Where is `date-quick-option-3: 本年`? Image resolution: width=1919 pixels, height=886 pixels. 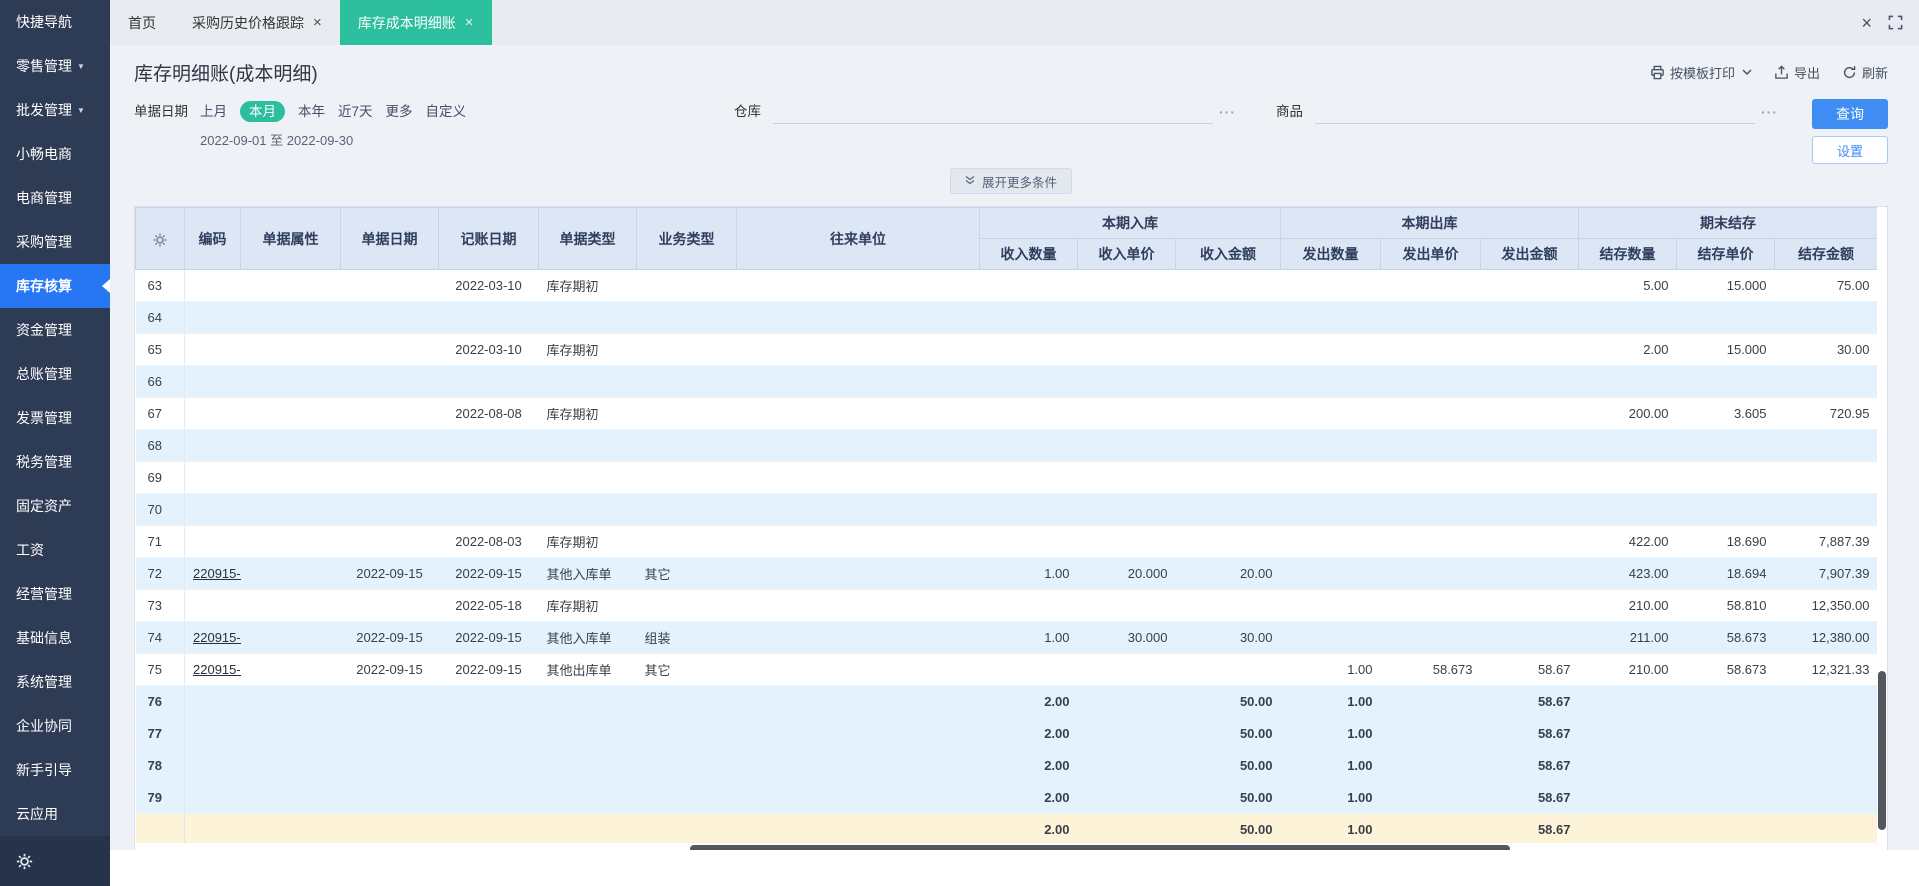 date-quick-option-3: 本年 is located at coordinates (311, 111).